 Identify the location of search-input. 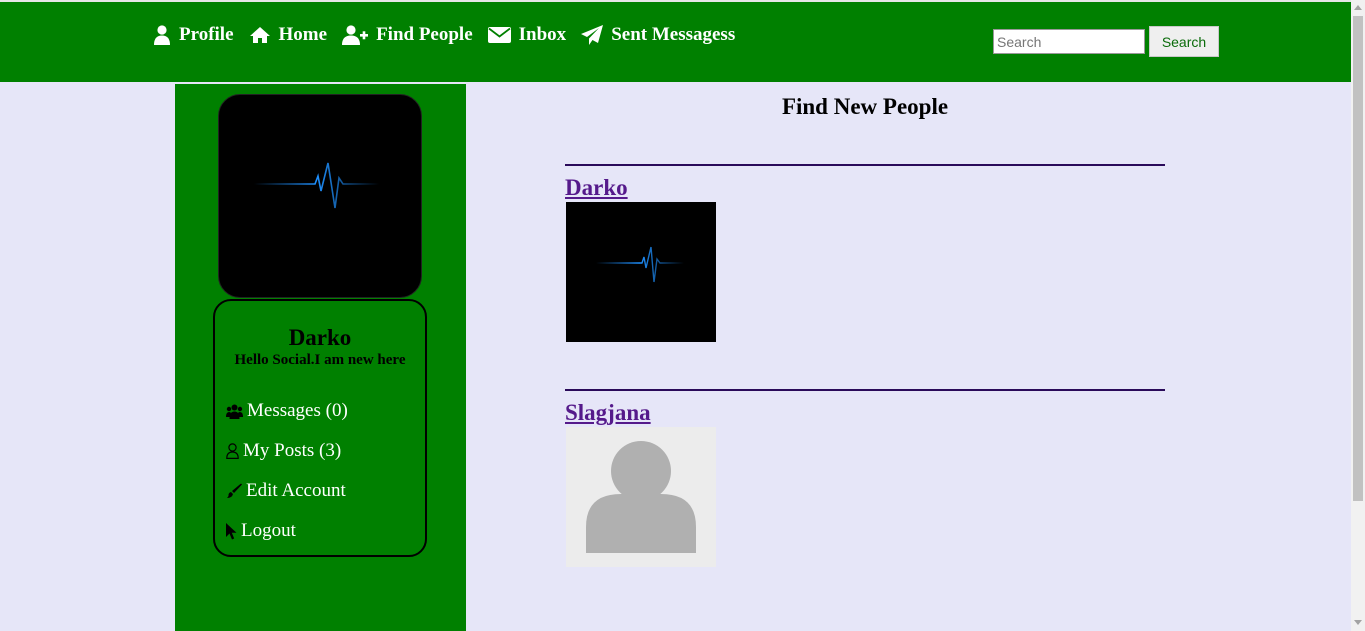
(1069, 41).